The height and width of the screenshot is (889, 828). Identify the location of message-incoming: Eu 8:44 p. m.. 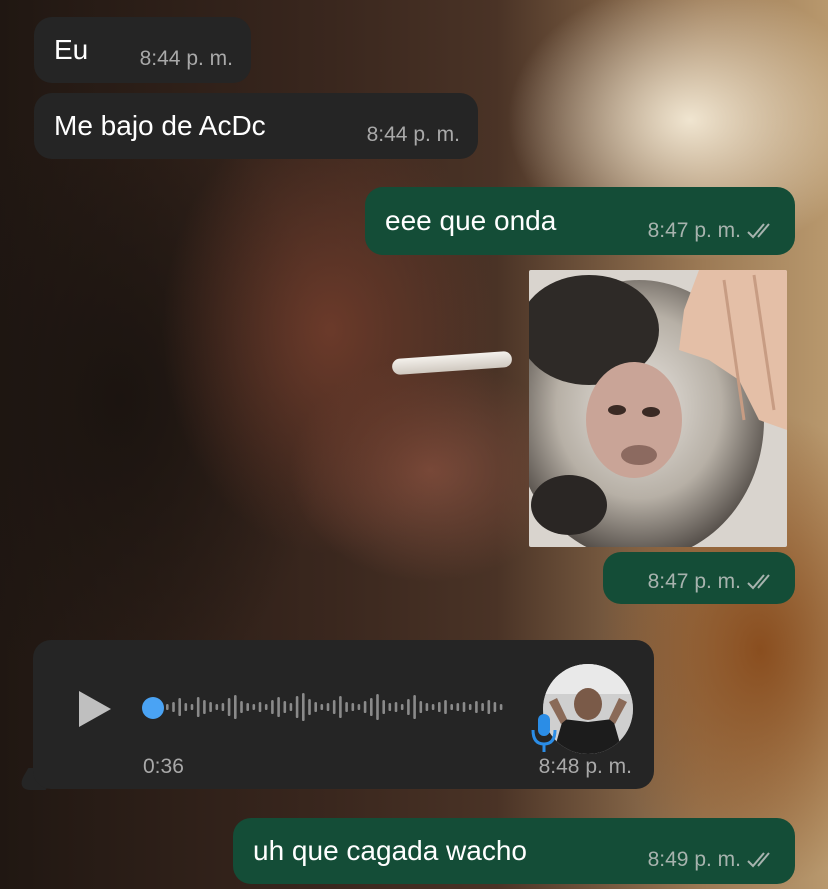
(142, 50).